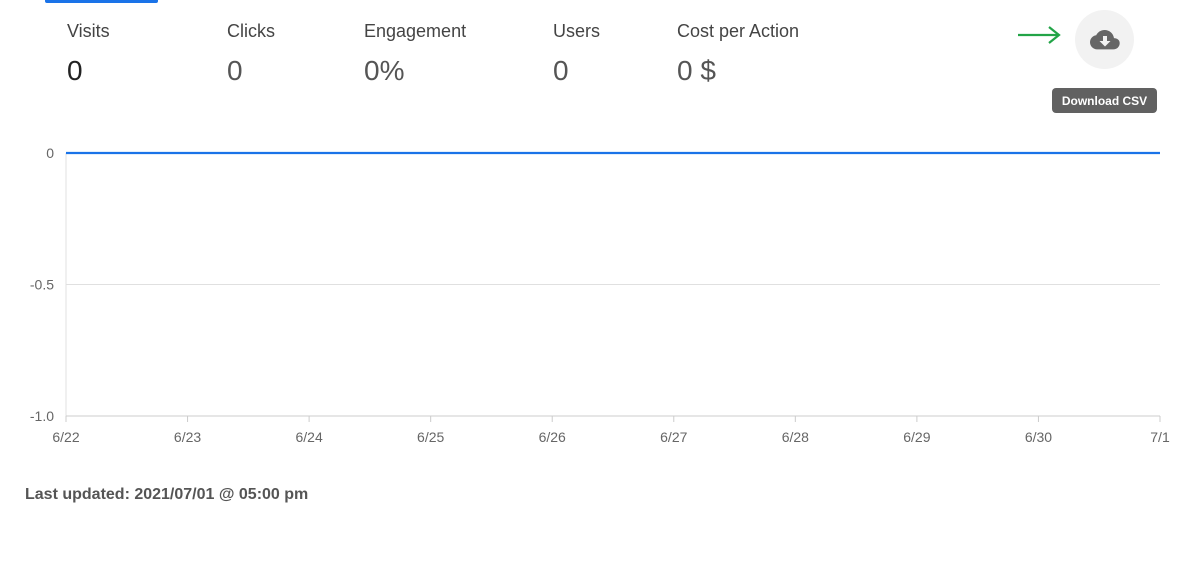 The image size is (1189, 565). I want to click on x-tick-label: 6/26, so click(552, 437).